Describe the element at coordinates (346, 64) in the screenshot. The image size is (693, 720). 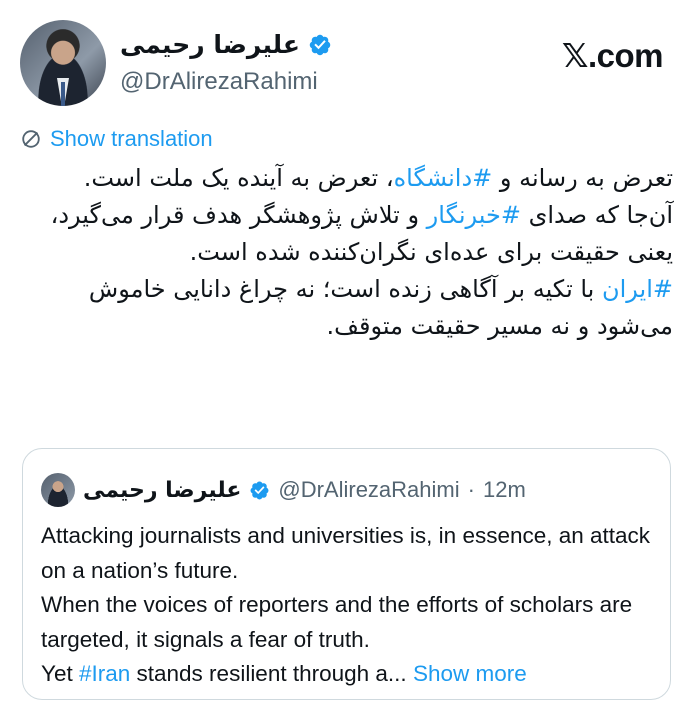
I see `tweet-header: علیرضا رحیمی @DrAlirezaRahimi 𝕏.com` at that location.